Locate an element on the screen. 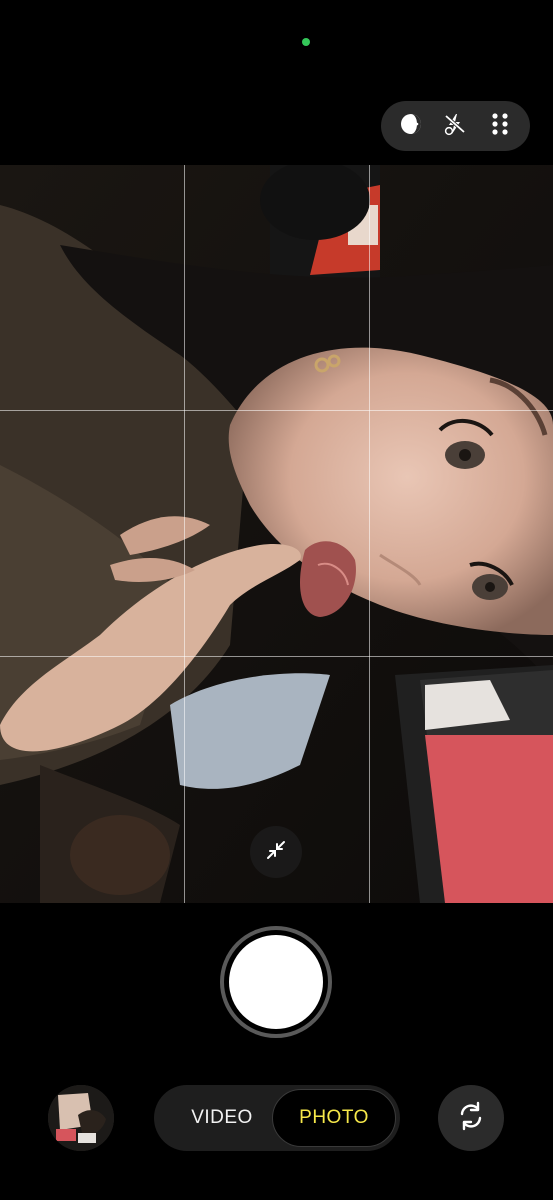  mode-video-tab: VIDEO is located at coordinates (222, 1118).